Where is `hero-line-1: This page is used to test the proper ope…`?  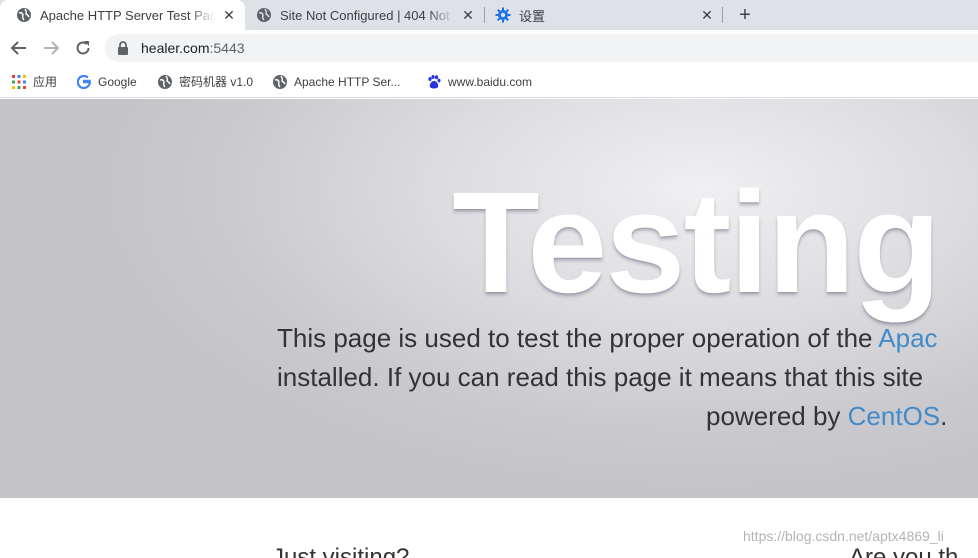
hero-line-1: This page is used to test the proper ope… is located at coordinates (607, 338).